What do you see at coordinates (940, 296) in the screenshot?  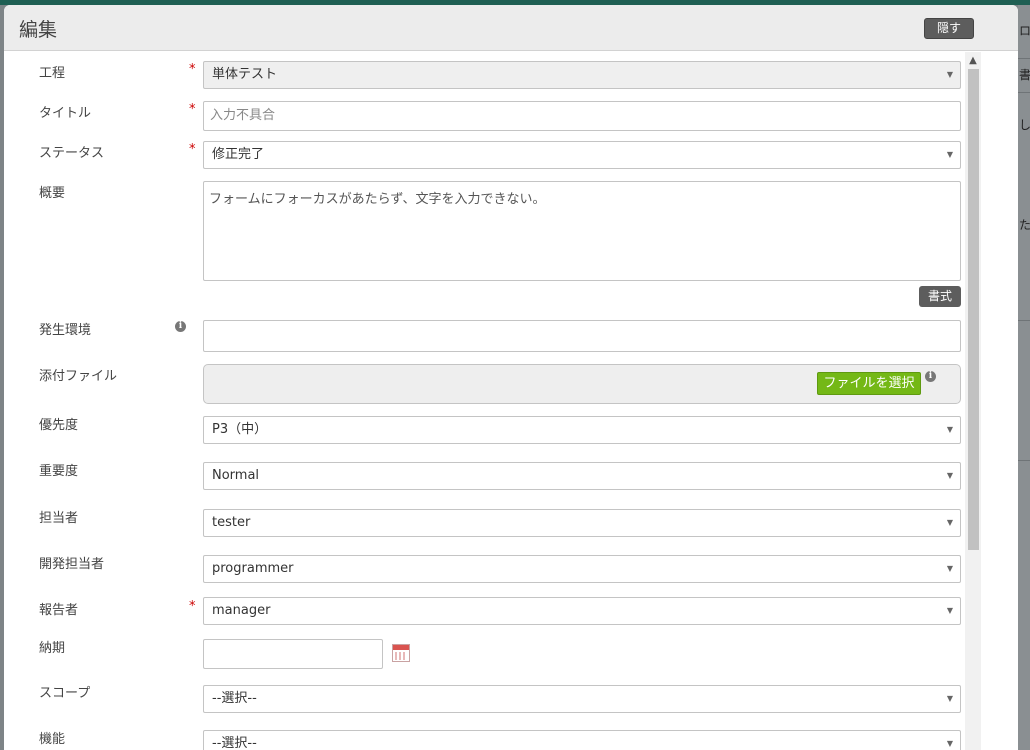 I see `format-button: 書式` at bounding box center [940, 296].